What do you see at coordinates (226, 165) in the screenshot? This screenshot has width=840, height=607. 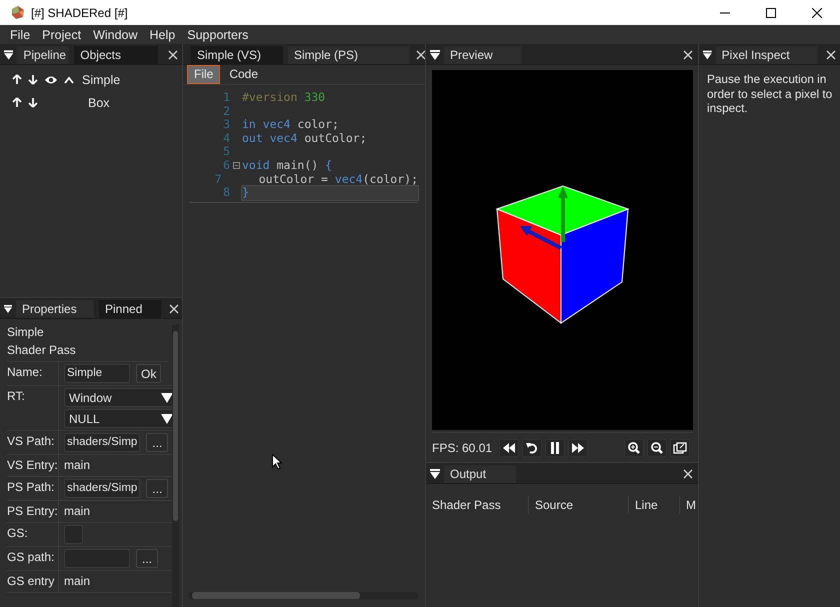 I see `line-number: 6` at bounding box center [226, 165].